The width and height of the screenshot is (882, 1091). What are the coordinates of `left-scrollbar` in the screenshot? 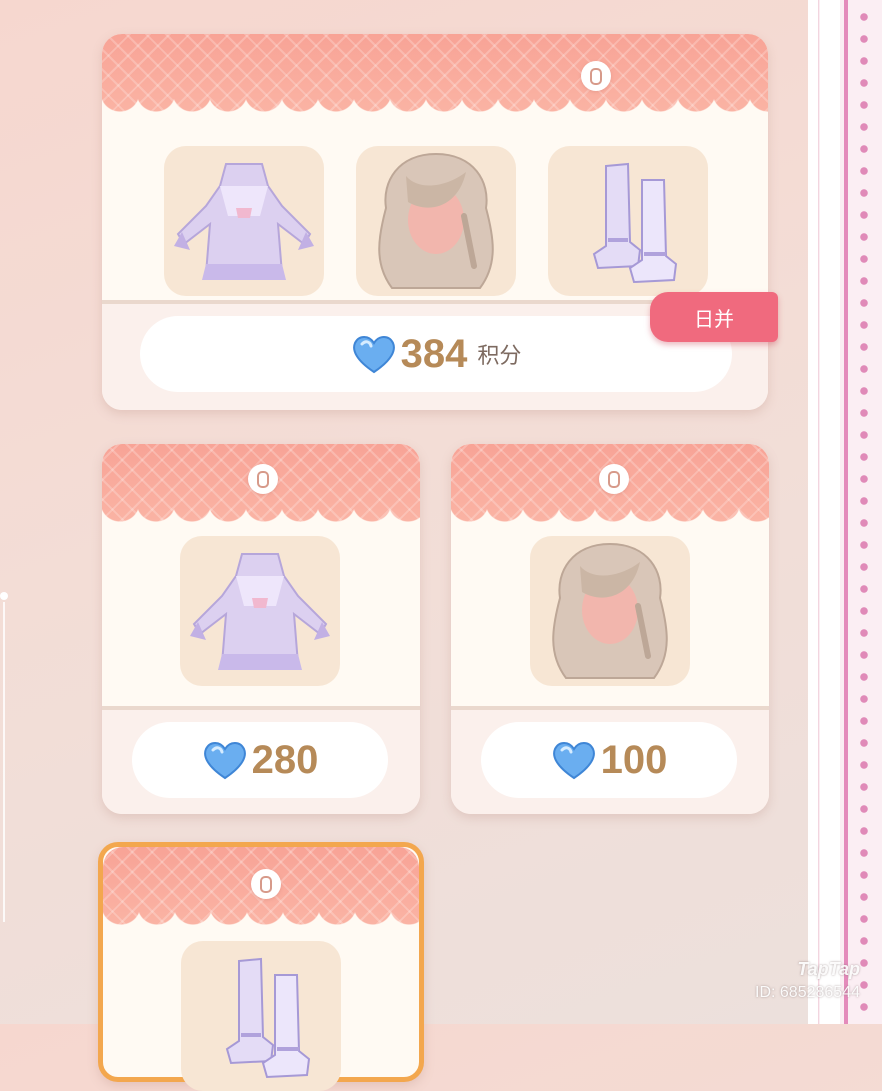 It's located at (4, 757).